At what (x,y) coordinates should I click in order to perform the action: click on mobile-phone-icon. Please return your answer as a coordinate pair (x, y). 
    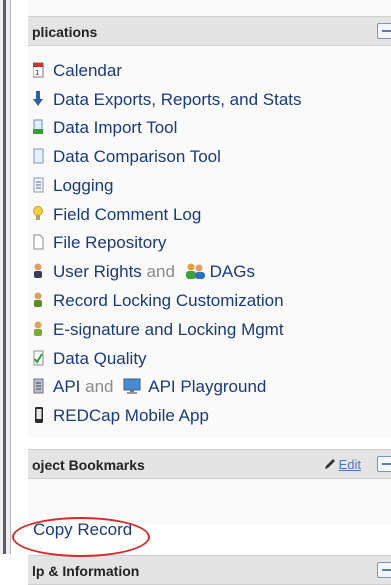
    Looking at the image, I should click on (40, 415).